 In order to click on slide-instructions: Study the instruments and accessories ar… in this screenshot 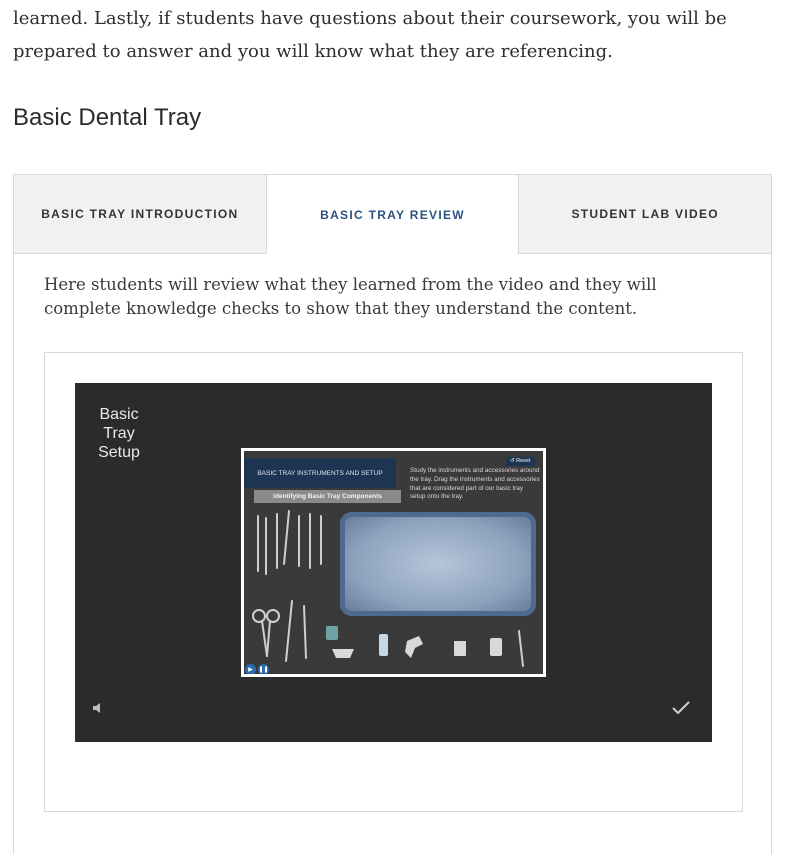, I will do `click(475, 484)`.